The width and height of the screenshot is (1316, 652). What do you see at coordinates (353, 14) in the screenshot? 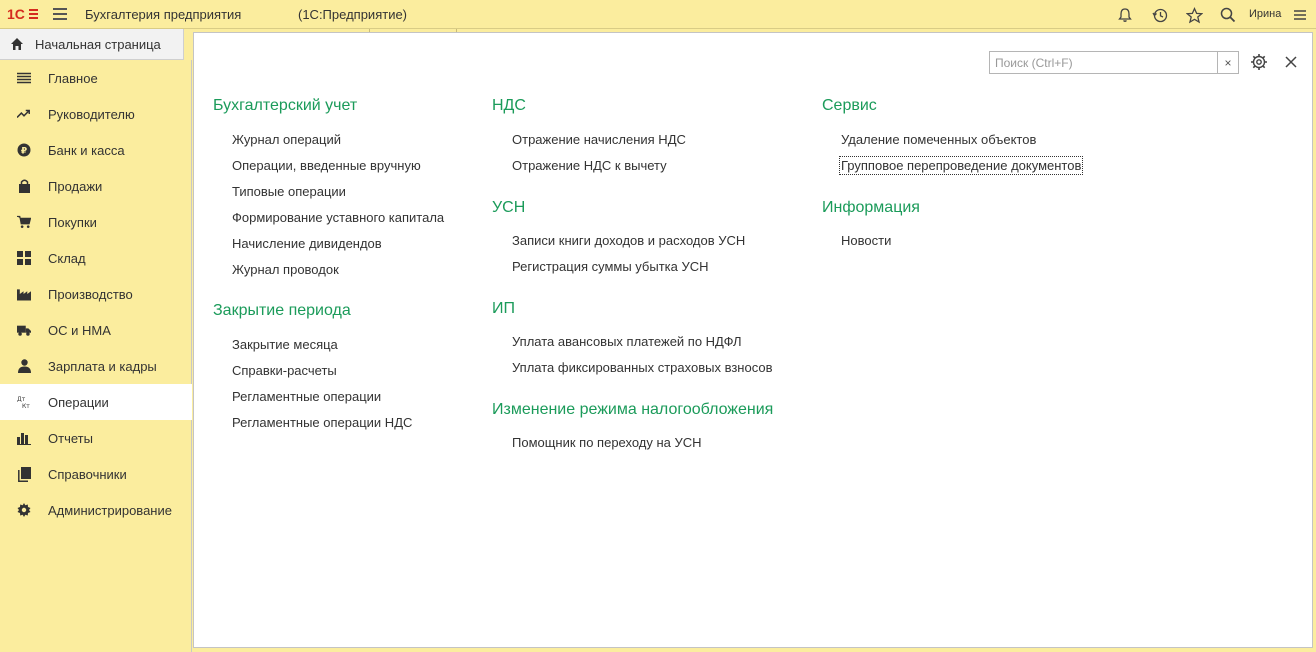
I see `app-platform-label: (1С:Предприятие)` at bounding box center [353, 14].